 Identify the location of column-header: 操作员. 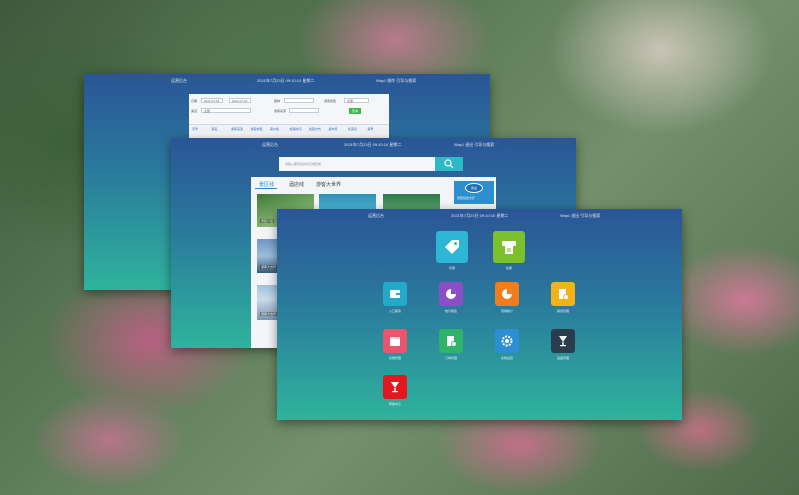
(333, 129).